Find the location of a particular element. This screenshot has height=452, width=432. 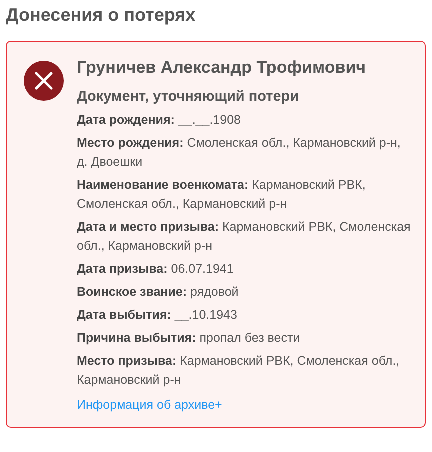

section-heading: Донесения о потерях is located at coordinates (101, 15).